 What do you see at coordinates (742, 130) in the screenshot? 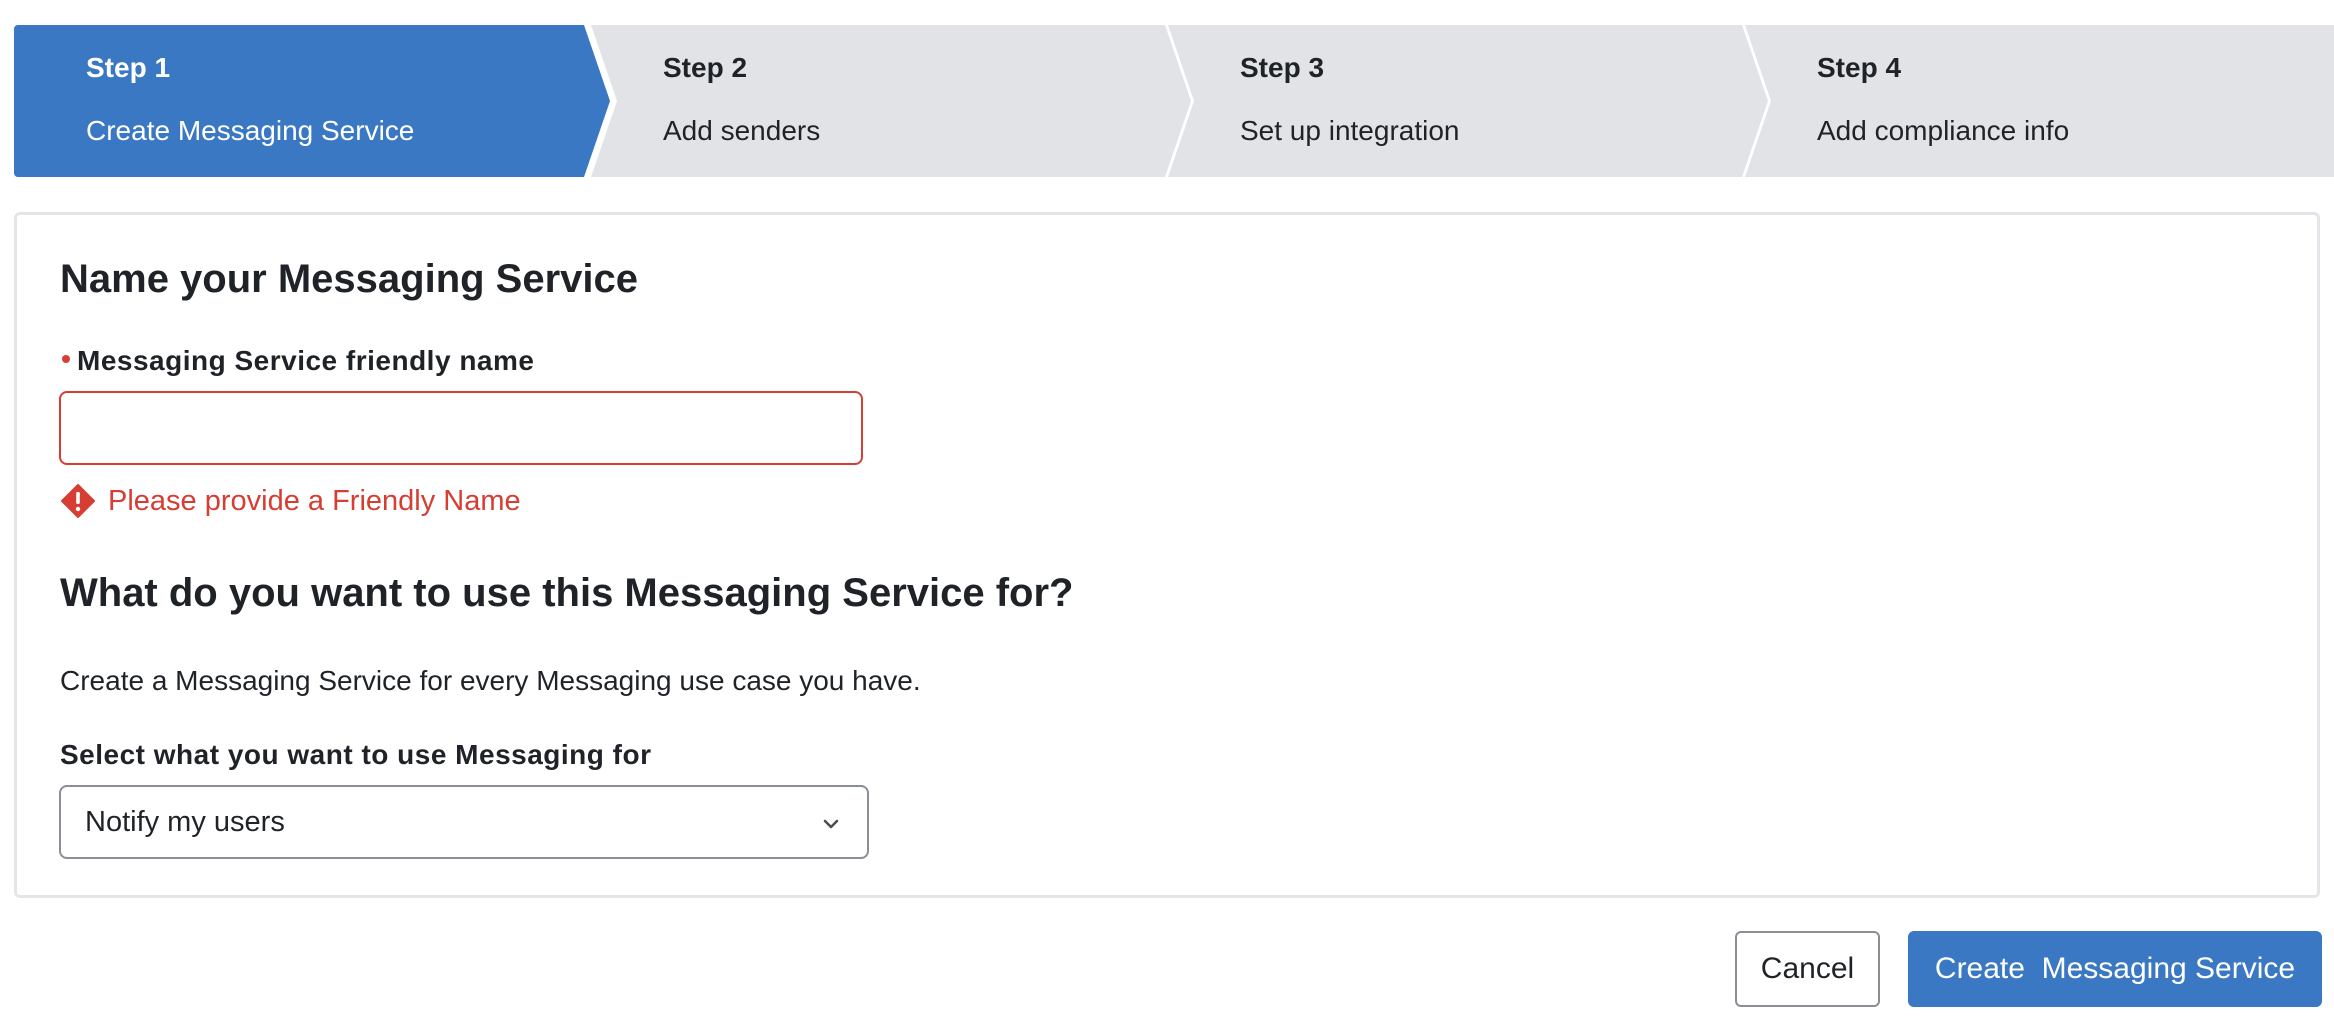
I see `step-2-label: Add senders` at bounding box center [742, 130].